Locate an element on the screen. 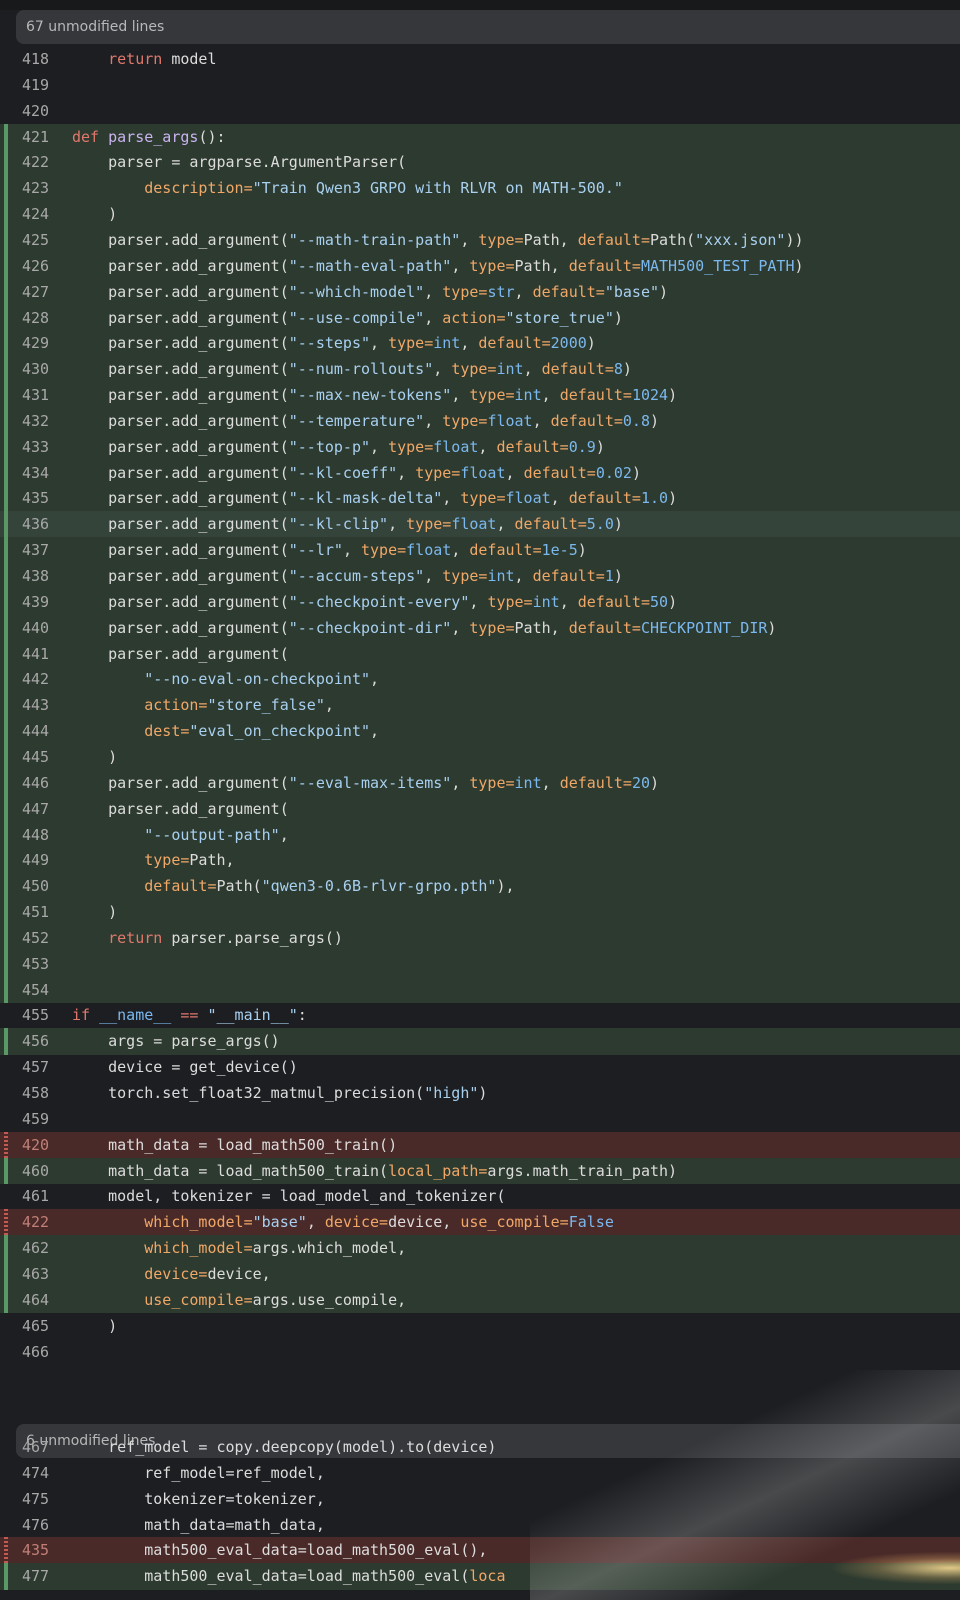 The image size is (960, 1600). code-text: "--output-path", is located at coordinates (180, 835).